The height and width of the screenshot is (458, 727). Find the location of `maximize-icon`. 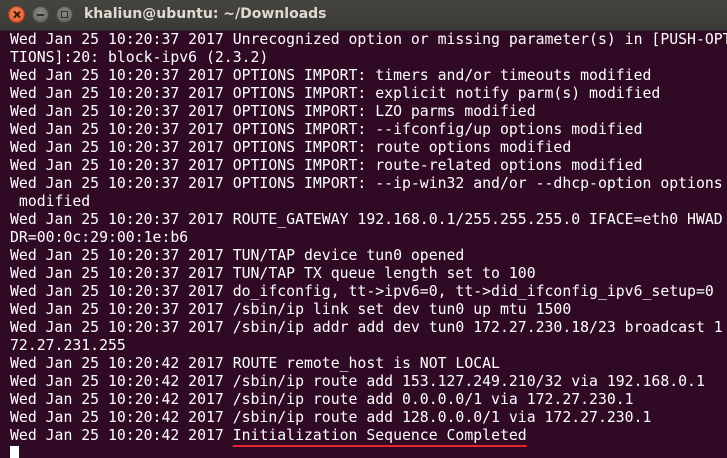

maximize-icon is located at coordinates (64, 14).